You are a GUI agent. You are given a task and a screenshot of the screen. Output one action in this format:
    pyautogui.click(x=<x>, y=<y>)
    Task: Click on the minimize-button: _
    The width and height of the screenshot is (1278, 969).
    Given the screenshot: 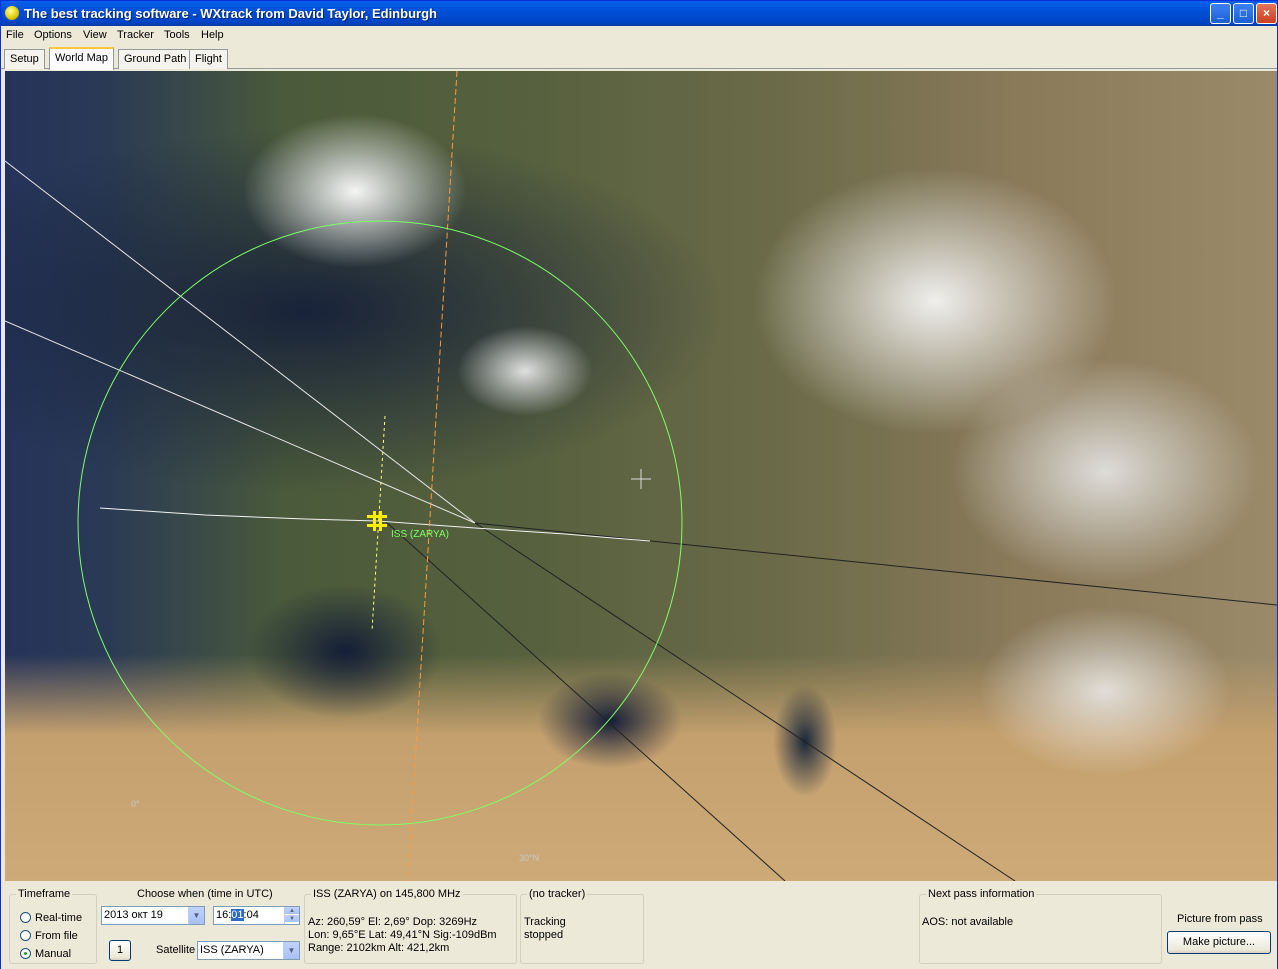 What is the action you would take?
    pyautogui.click(x=1220, y=13)
    